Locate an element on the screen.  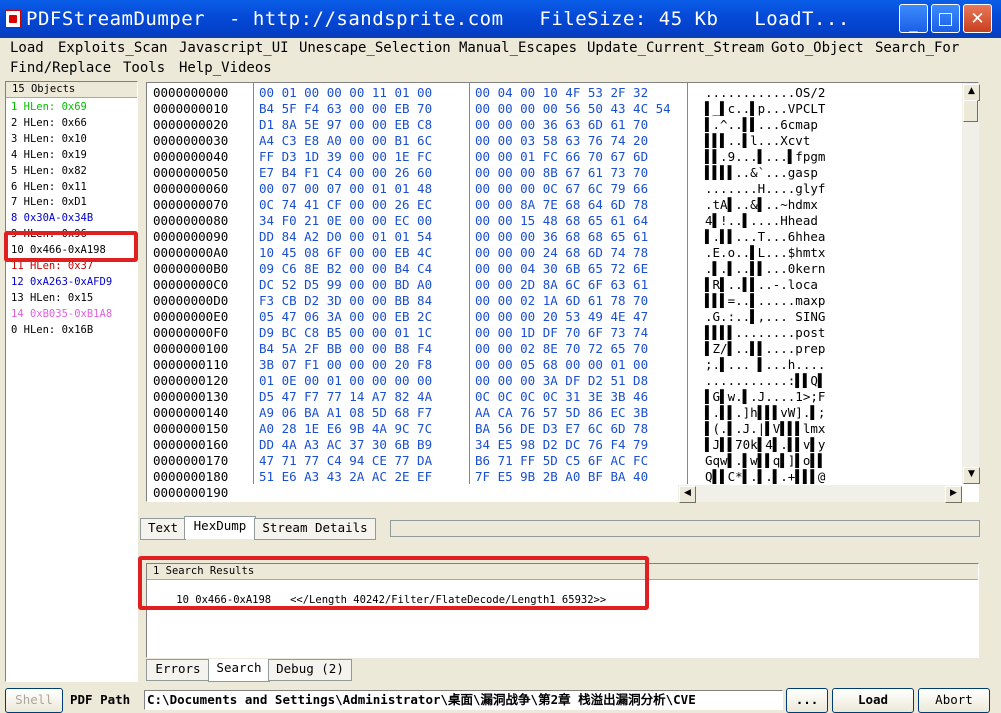
hex-ascii: ............OS/2 is located at coordinates (765, 92).